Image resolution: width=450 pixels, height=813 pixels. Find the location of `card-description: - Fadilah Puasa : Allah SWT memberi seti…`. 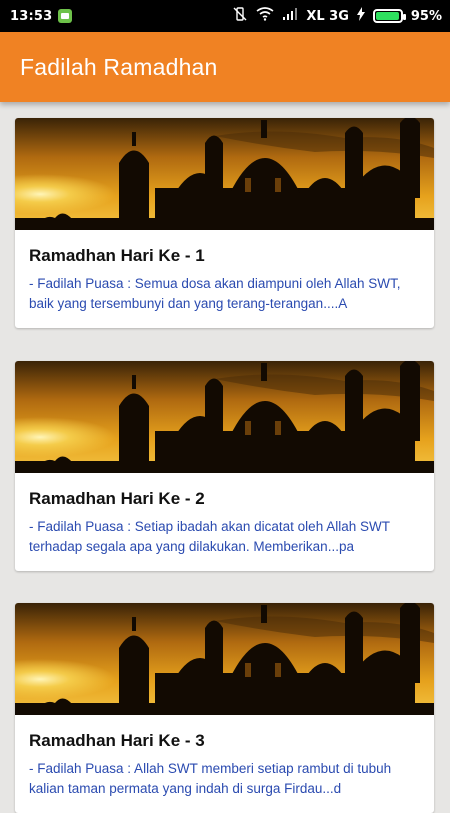

card-description: - Fadilah Puasa : Allah SWT memberi seti… is located at coordinates (210, 778).